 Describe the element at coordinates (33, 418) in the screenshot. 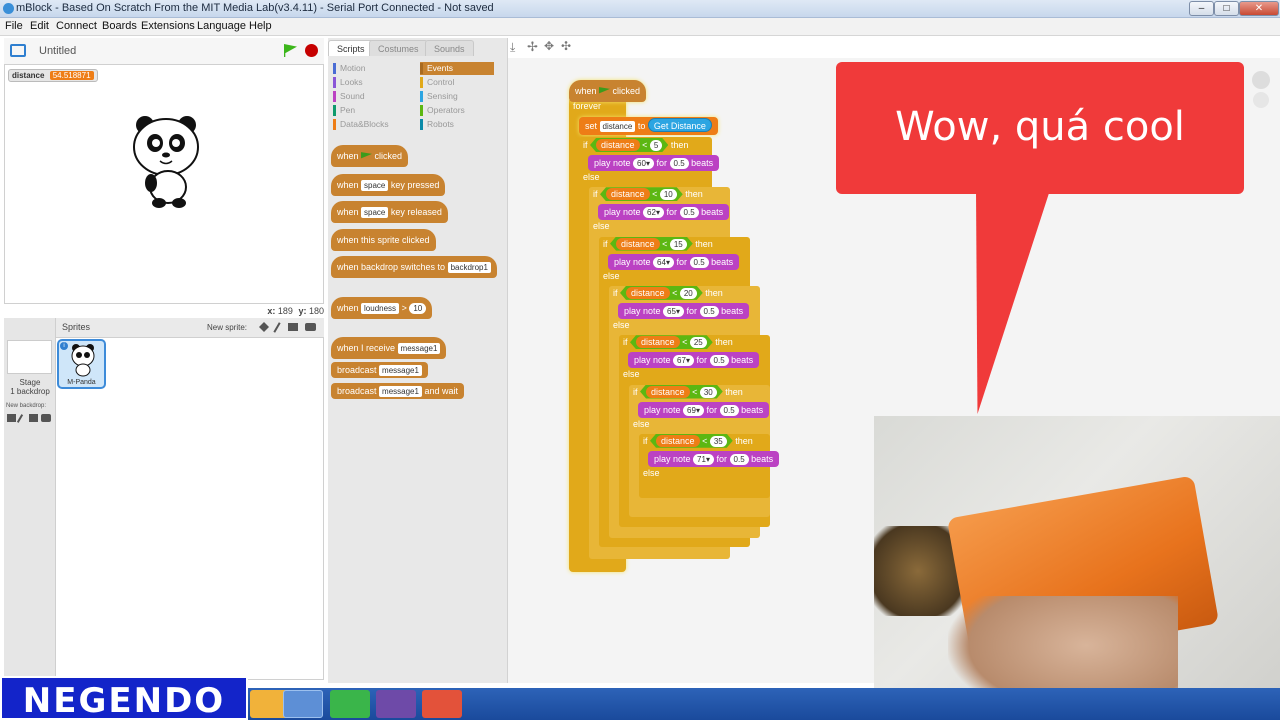

I see `upload-backdrop-icon` at that location.